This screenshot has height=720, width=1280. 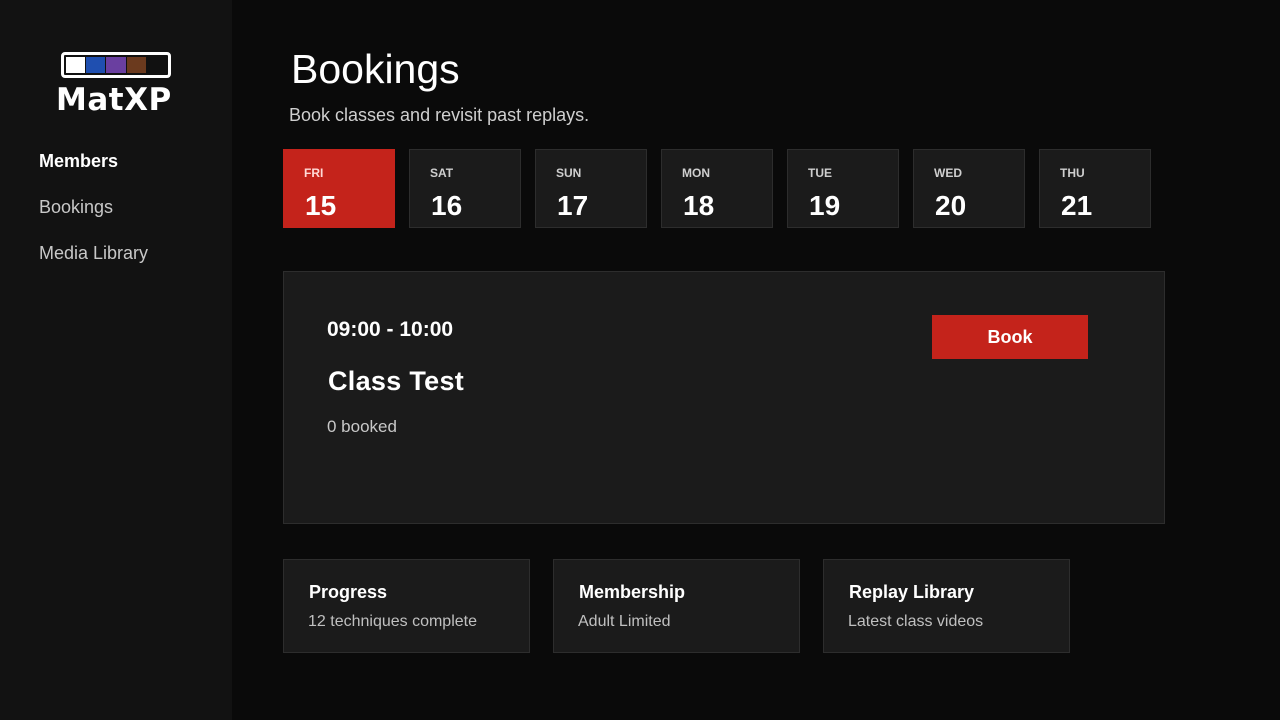 I want to click on booked-count: 0 booked, so click(x=362, y=426).